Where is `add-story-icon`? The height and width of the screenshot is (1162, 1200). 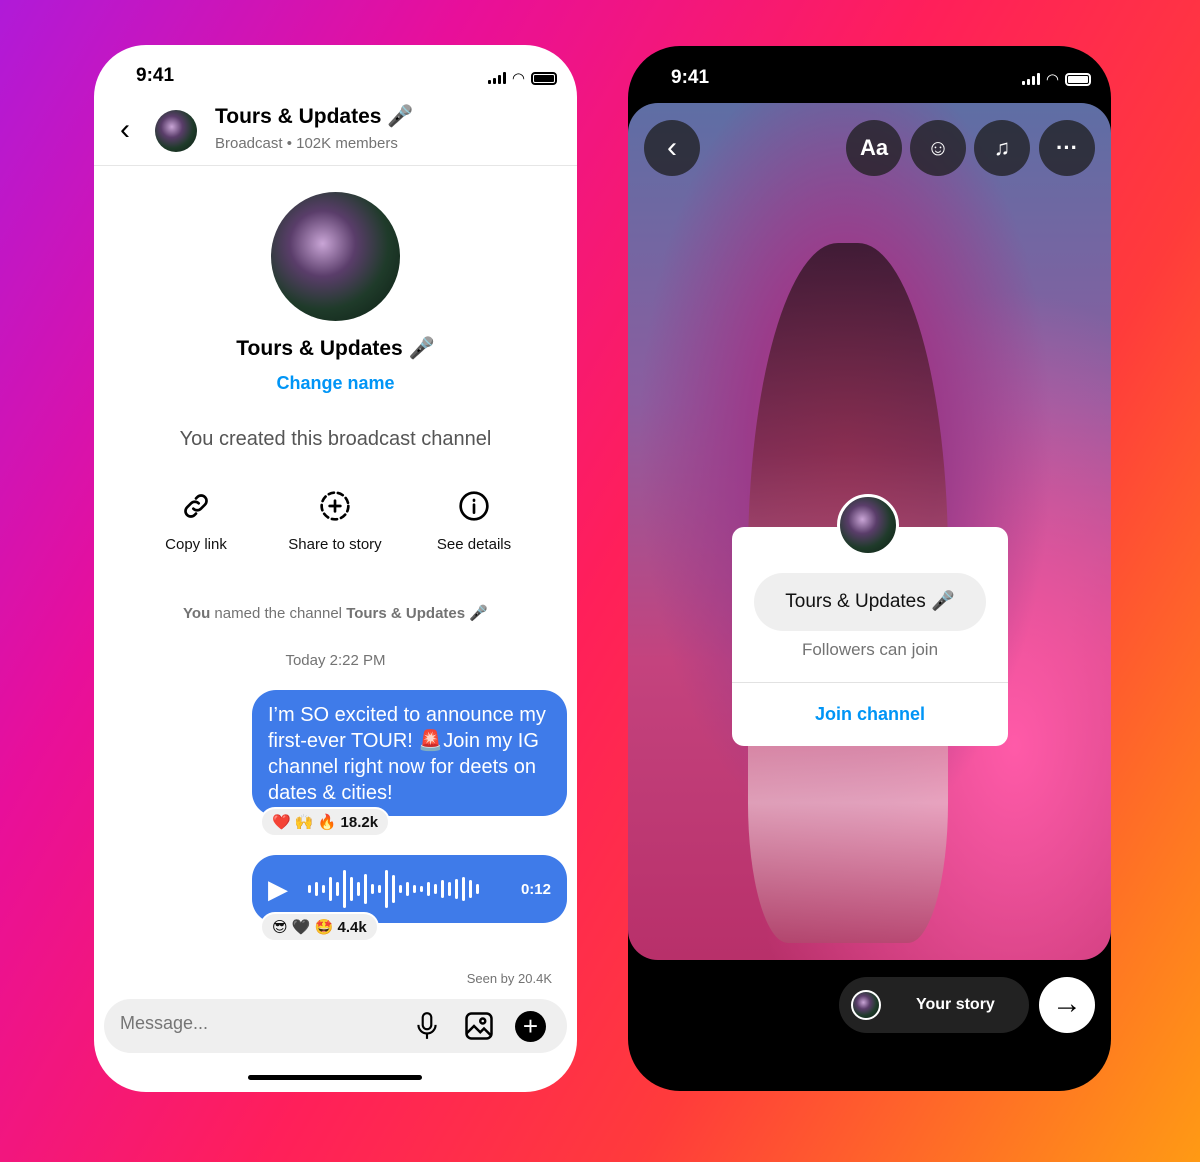 add-story-icon is located at coordinates (335, 506).